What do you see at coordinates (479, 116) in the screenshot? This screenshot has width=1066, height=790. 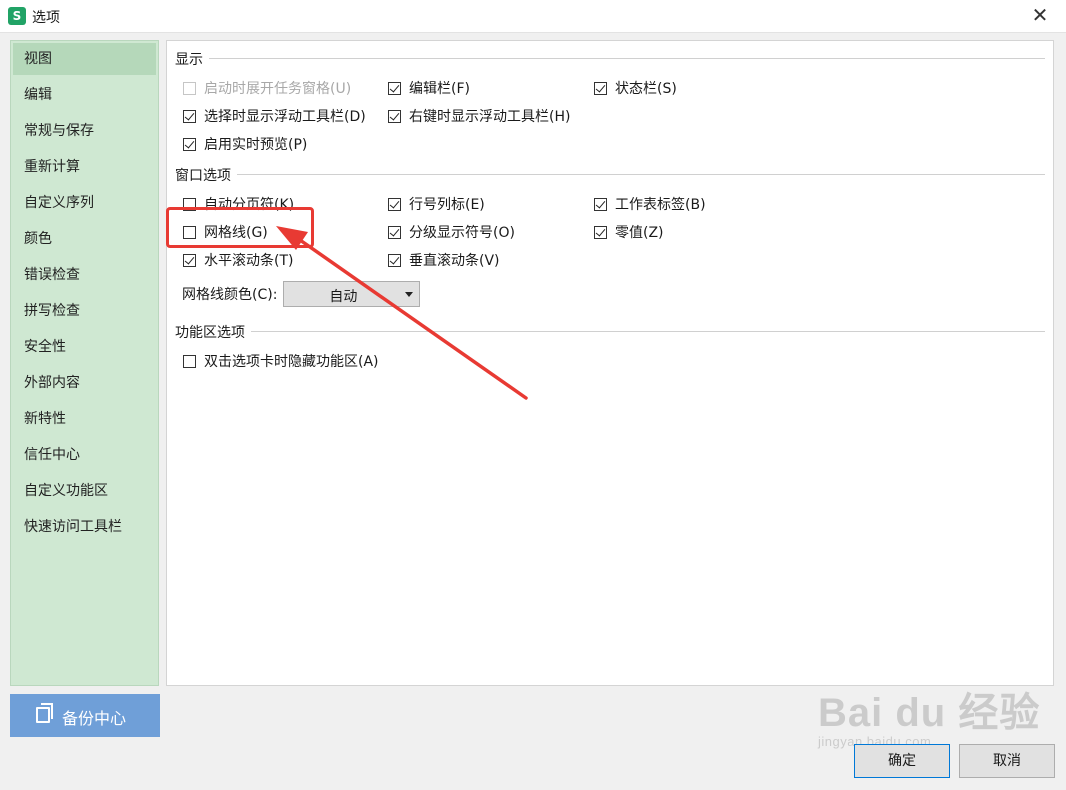 I see `checkbox-floating-toolbar-right-click: 右键时显示浮动工具栏(H)` at bounding box center [479, 116].